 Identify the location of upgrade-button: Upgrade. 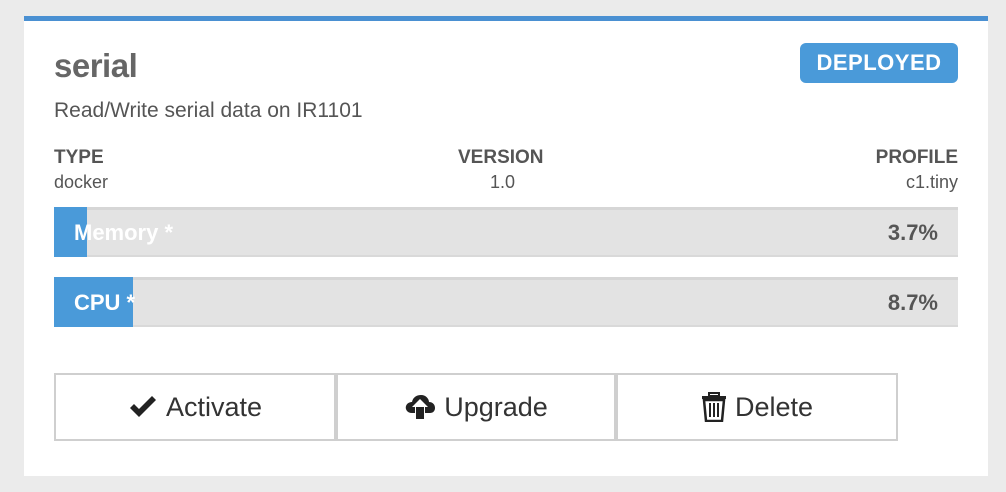
(476, 407).